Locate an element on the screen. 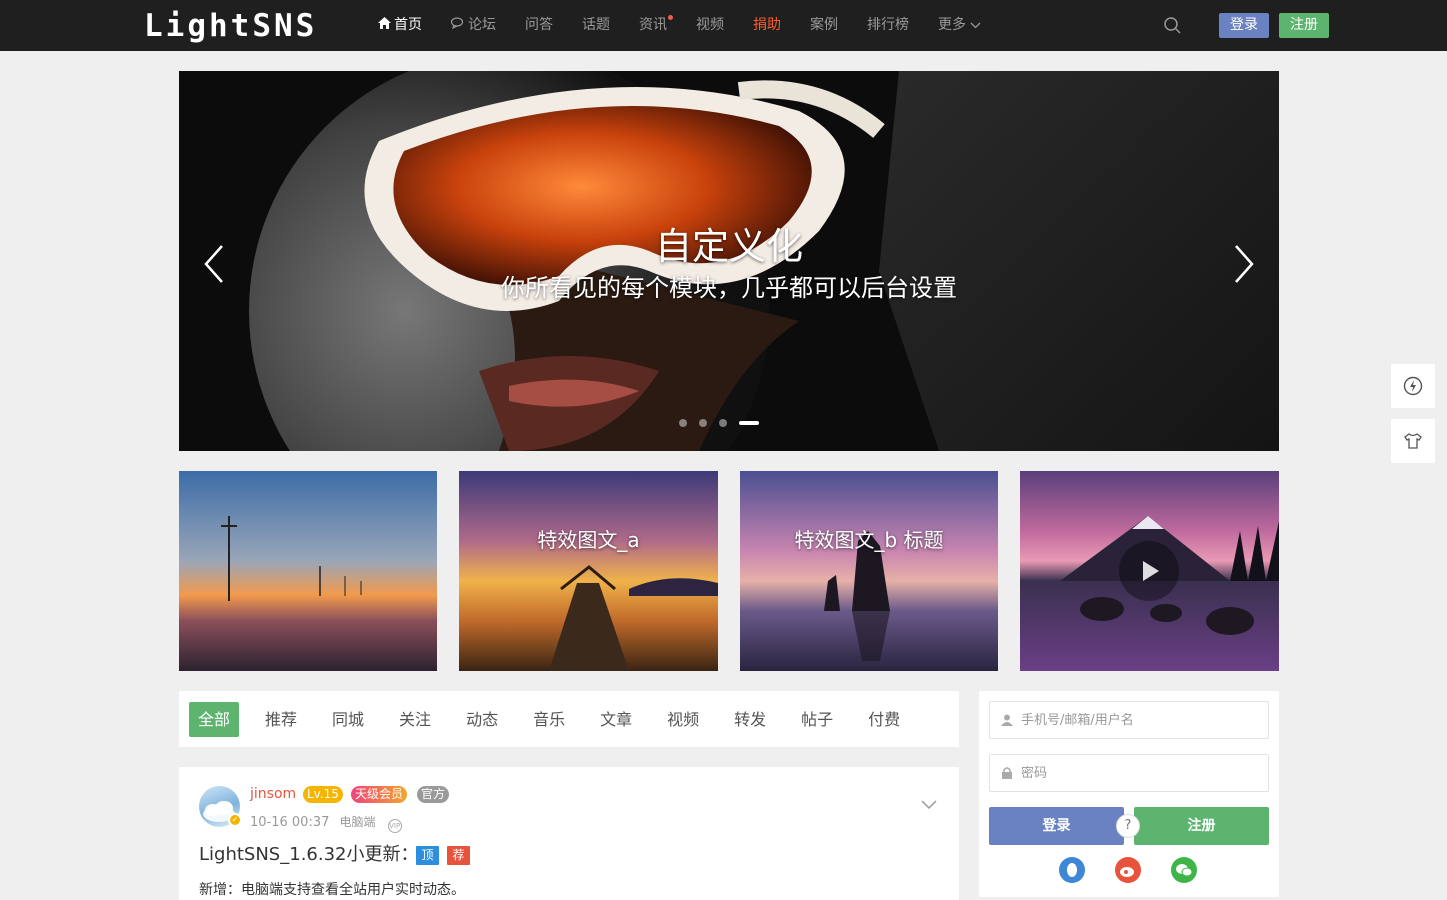  shirt-icon is located at coordinates (1413, 441).